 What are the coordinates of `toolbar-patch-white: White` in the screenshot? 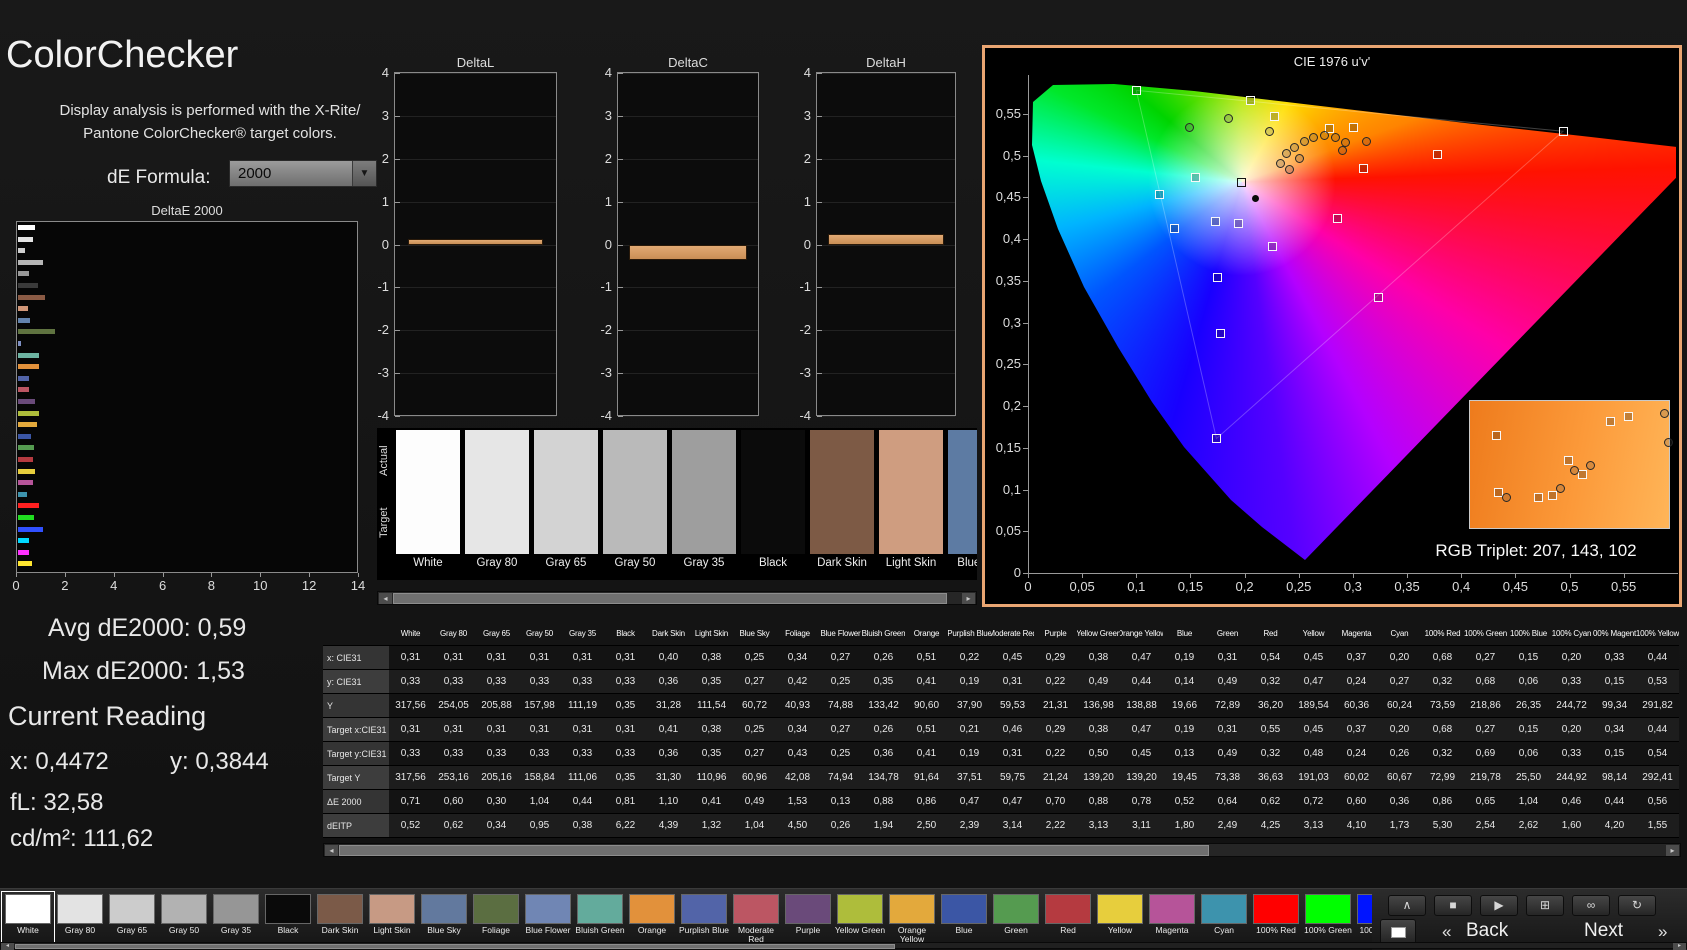 It's located at (28, 918).